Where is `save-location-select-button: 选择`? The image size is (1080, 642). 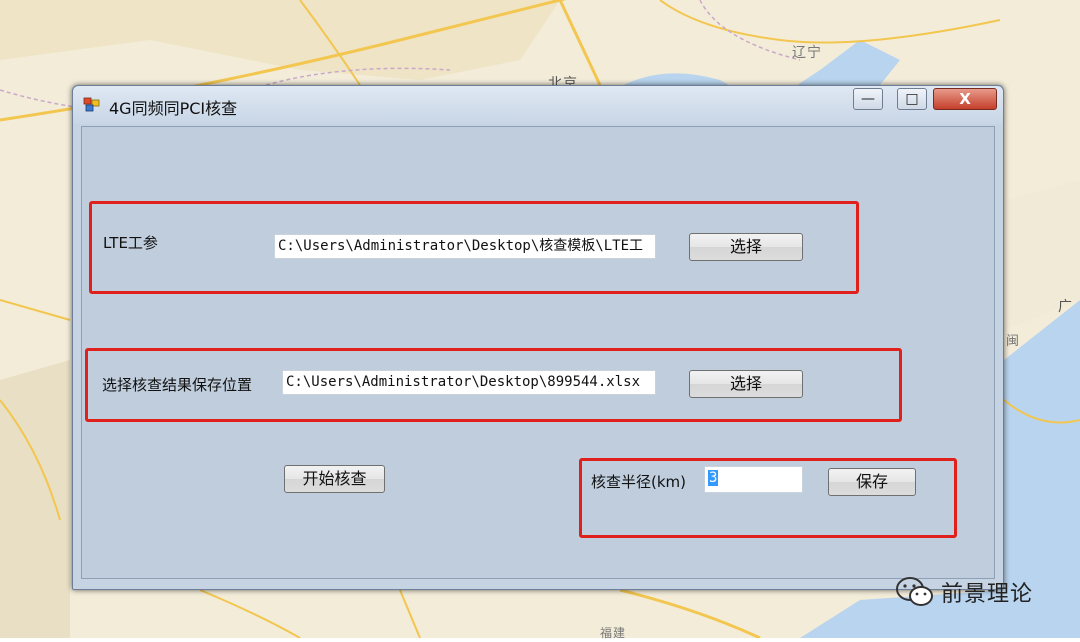 save-location-select-button: 选择 is located at coordinates (746, 384).